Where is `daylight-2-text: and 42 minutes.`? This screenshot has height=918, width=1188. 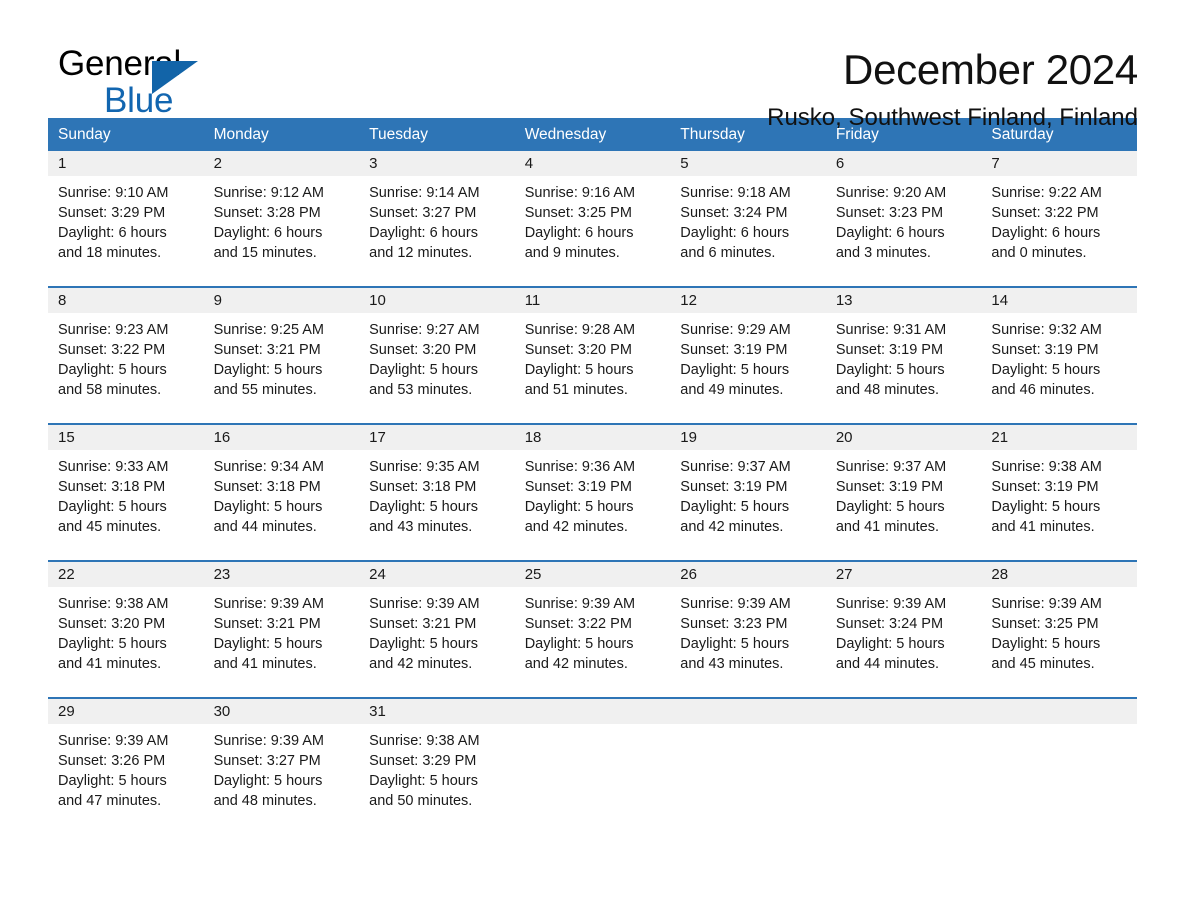 daylight-2-text: and 42 minutes. is located at coordinates (576, 527).